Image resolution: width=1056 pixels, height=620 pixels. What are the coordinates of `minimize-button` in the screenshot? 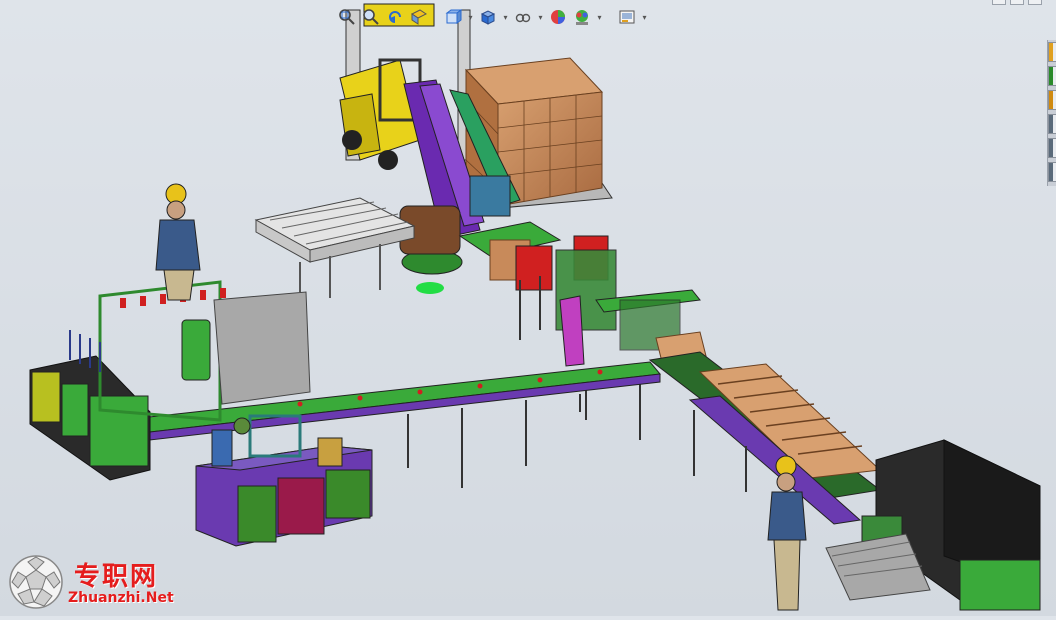 It's located at (999, 2).